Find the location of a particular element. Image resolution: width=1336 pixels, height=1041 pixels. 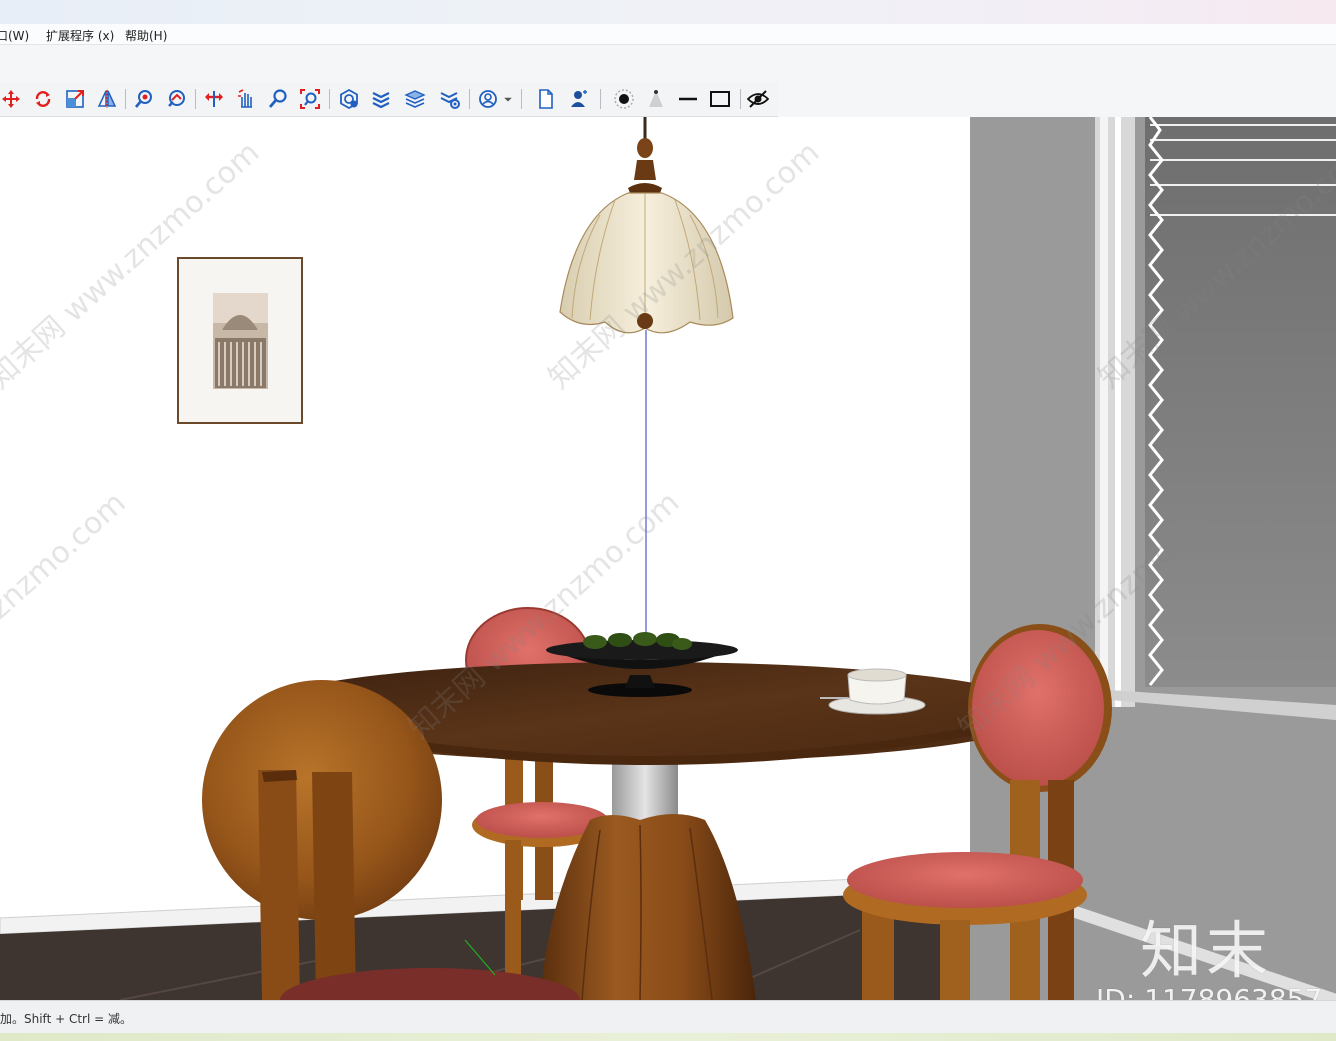

scale-icon is located at coordinates (75, 99).